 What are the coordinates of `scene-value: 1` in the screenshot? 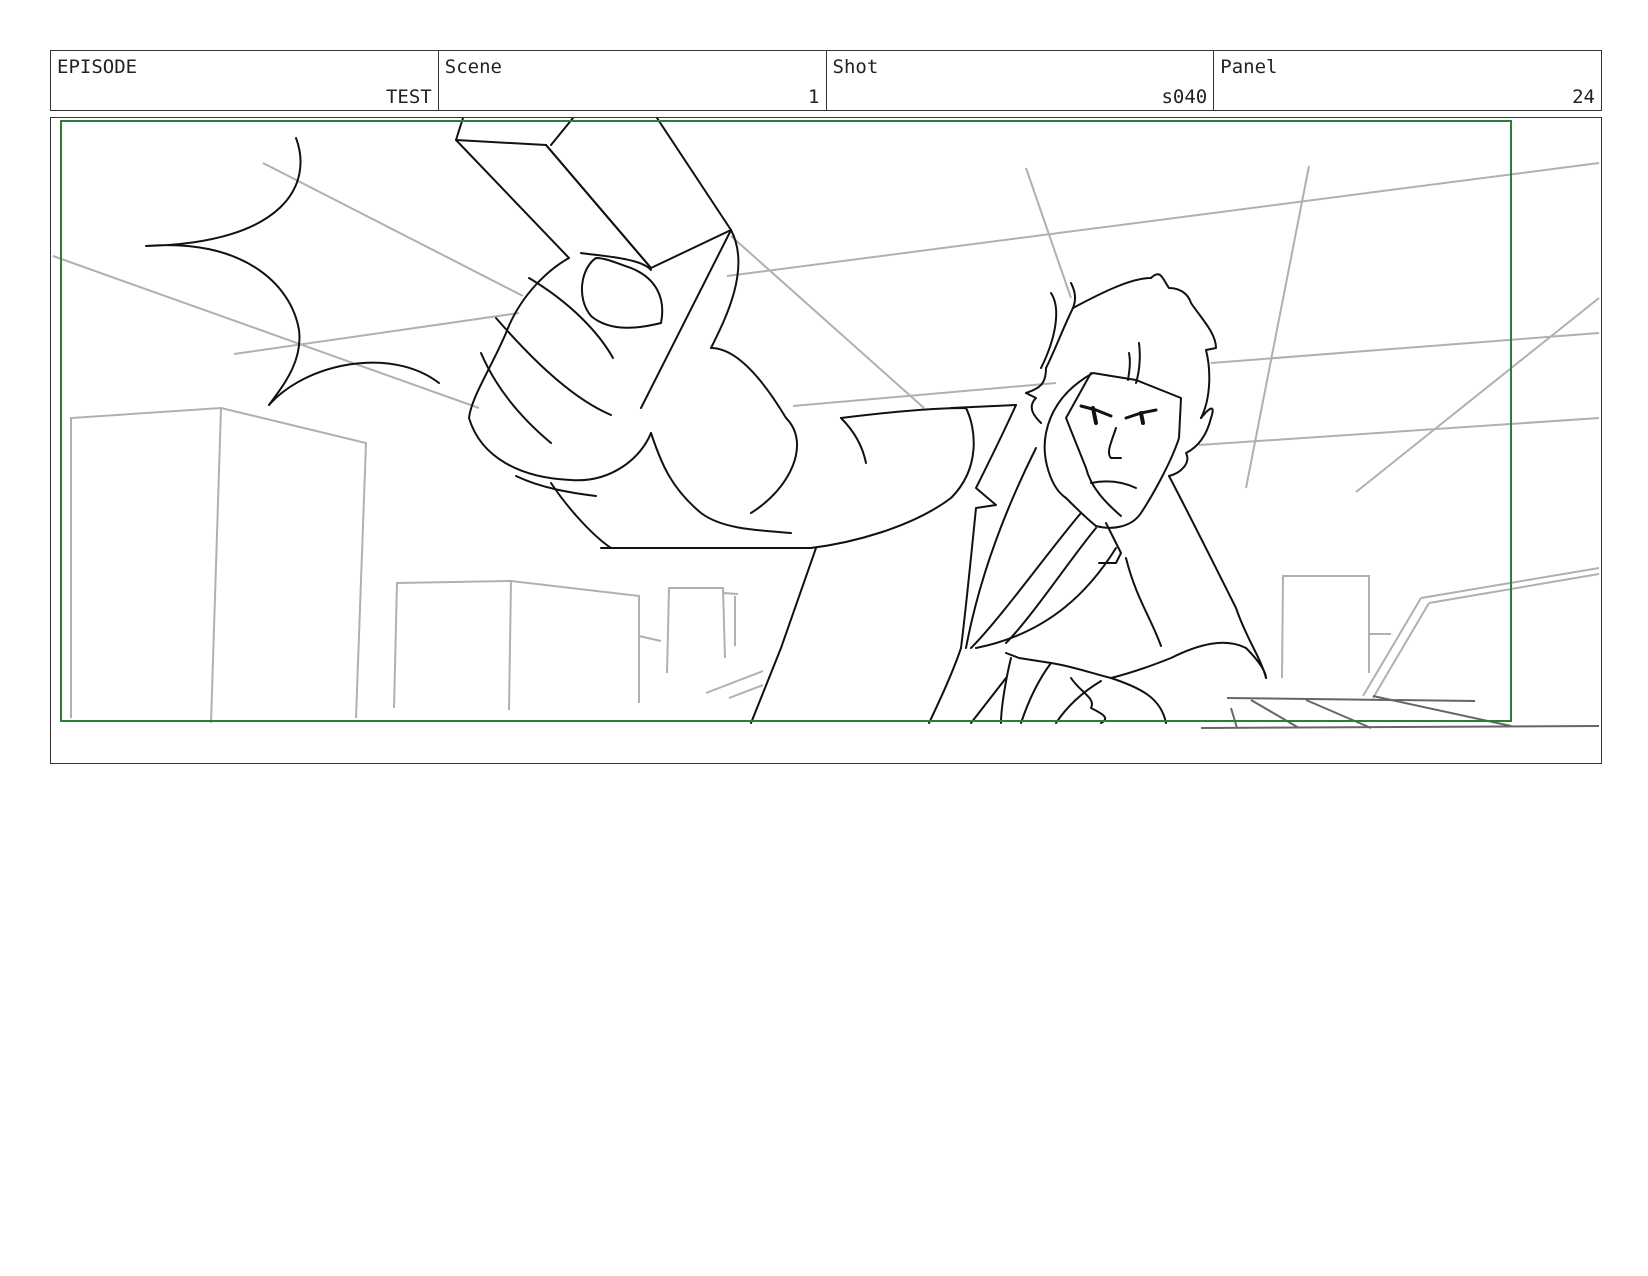 It's located at (814, 97).